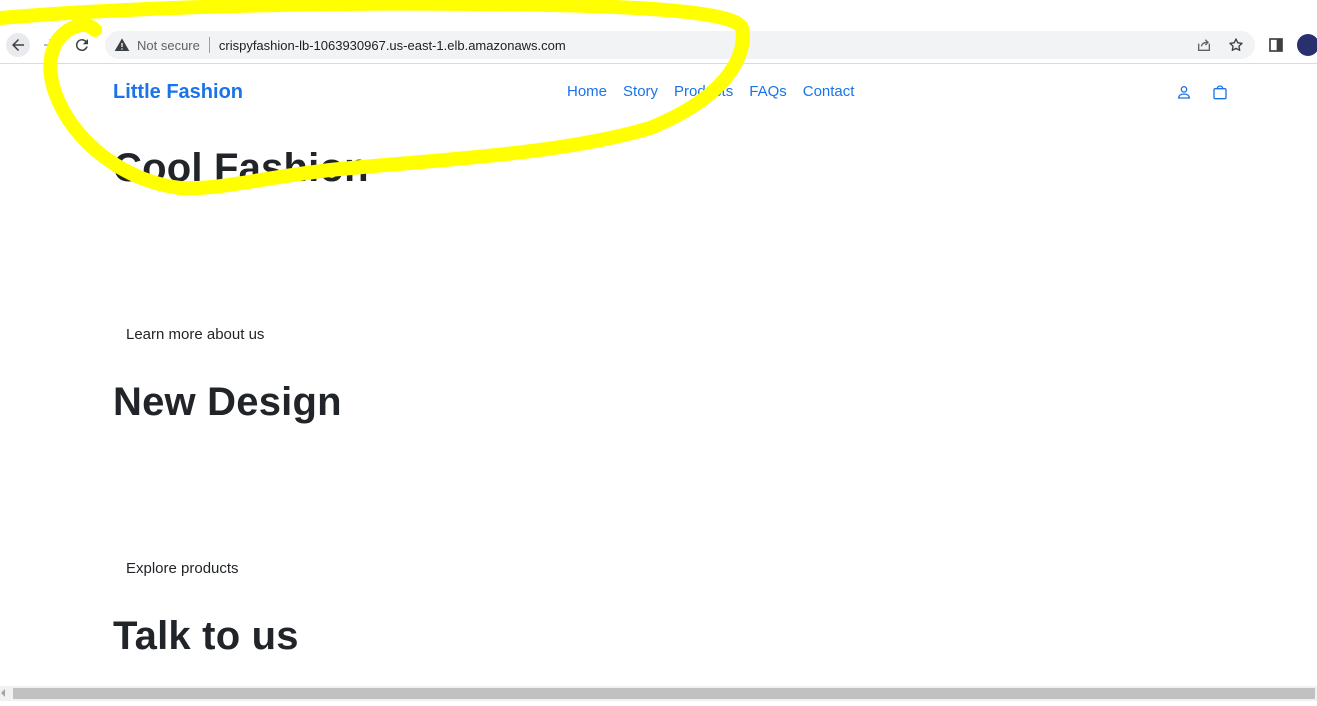 The height and width of the screenshot is (706, 1317). What do you see at coordinates (195, 334) in the screenshot?
I see `learn-more-link: Learn more about us` at bounding box center [195, 334].